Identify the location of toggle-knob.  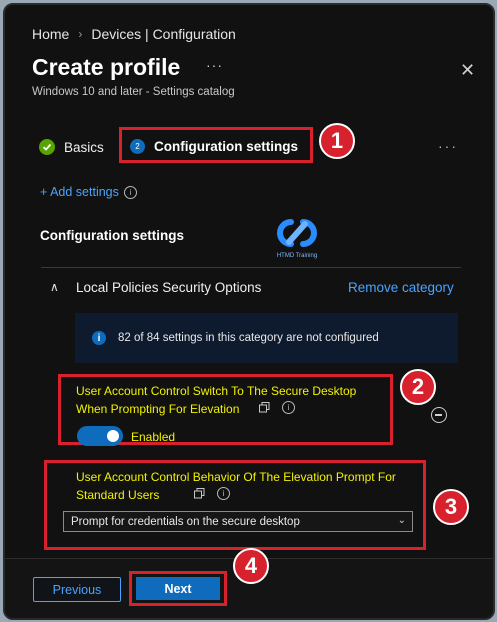
(113, 436).